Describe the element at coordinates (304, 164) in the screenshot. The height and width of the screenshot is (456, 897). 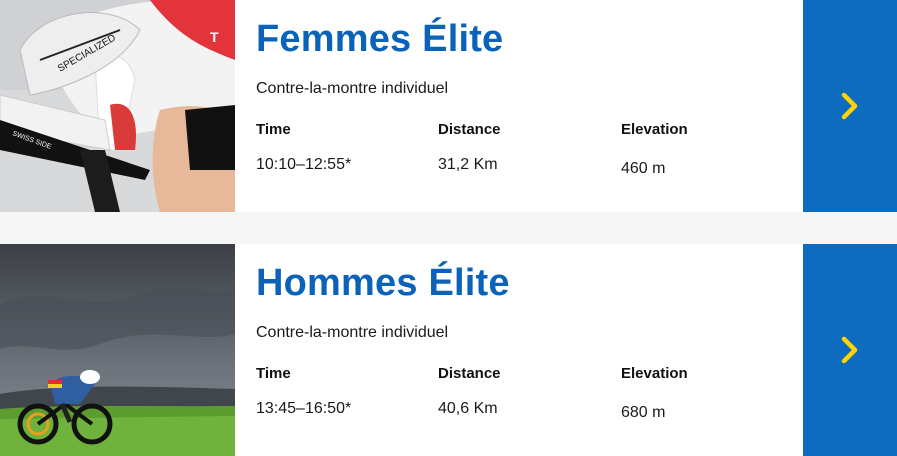
I see `stat-time-value: 10:10–12:55*` at that location.